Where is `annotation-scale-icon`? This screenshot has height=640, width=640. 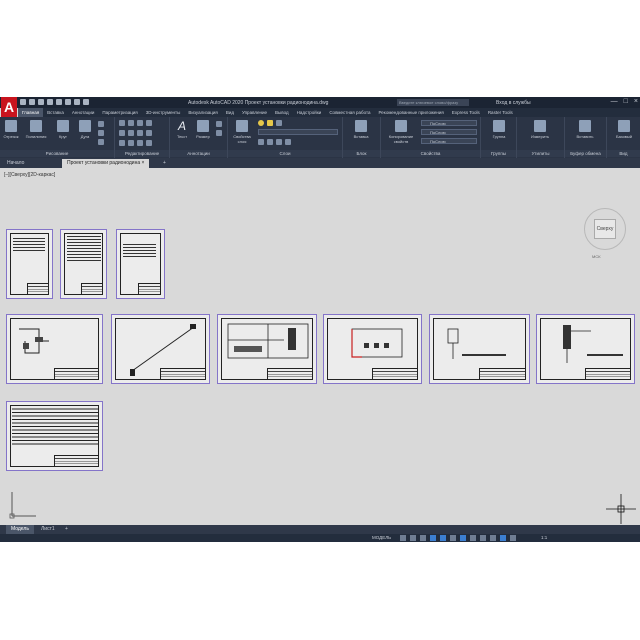 annotation-scale-icon is located at coordinates (513, 538).